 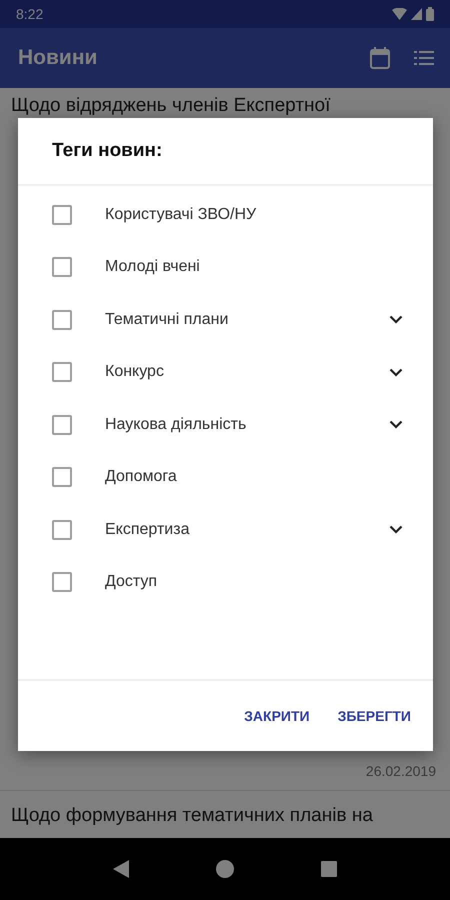 I want to click on tag-label: Допомога, so click(x=254, y=477).